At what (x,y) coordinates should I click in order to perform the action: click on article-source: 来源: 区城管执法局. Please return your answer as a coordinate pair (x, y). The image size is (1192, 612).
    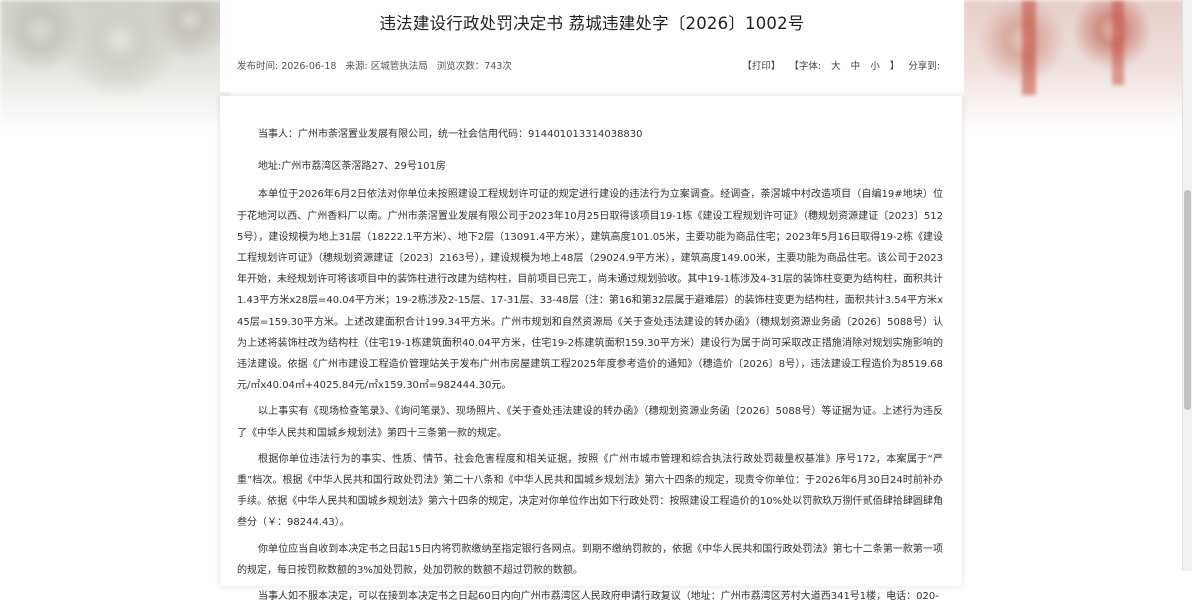
    Looking at the image, I should click on (386, 66).